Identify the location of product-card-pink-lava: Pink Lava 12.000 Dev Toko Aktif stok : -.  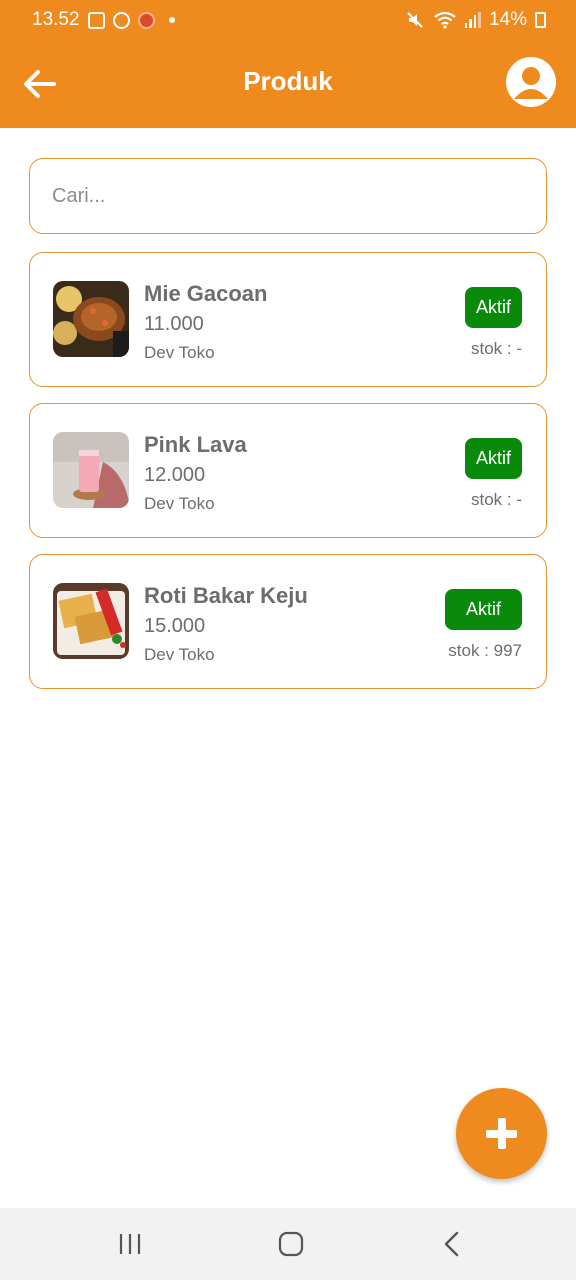
(288, 470).